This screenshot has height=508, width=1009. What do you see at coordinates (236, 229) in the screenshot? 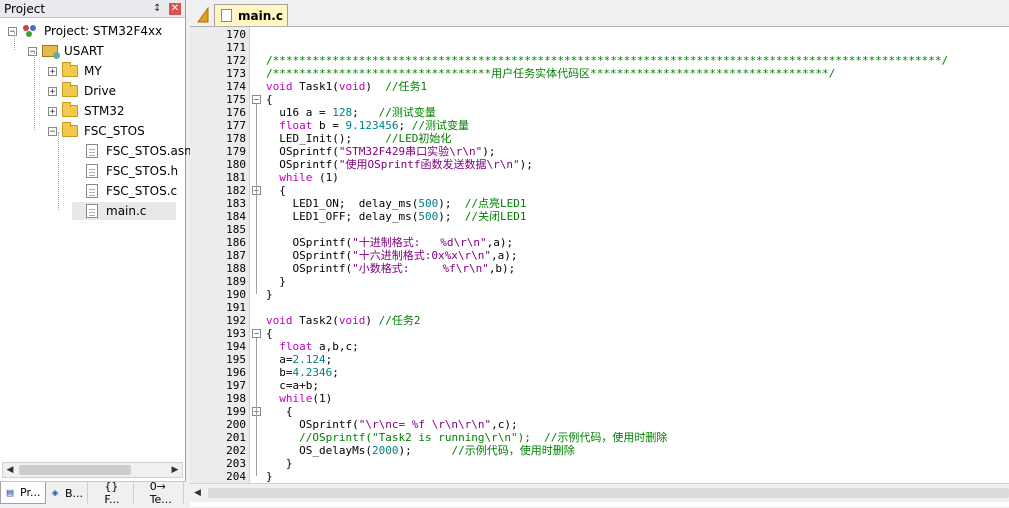
I see `line-number: 185` at bounding box center [236, 229].